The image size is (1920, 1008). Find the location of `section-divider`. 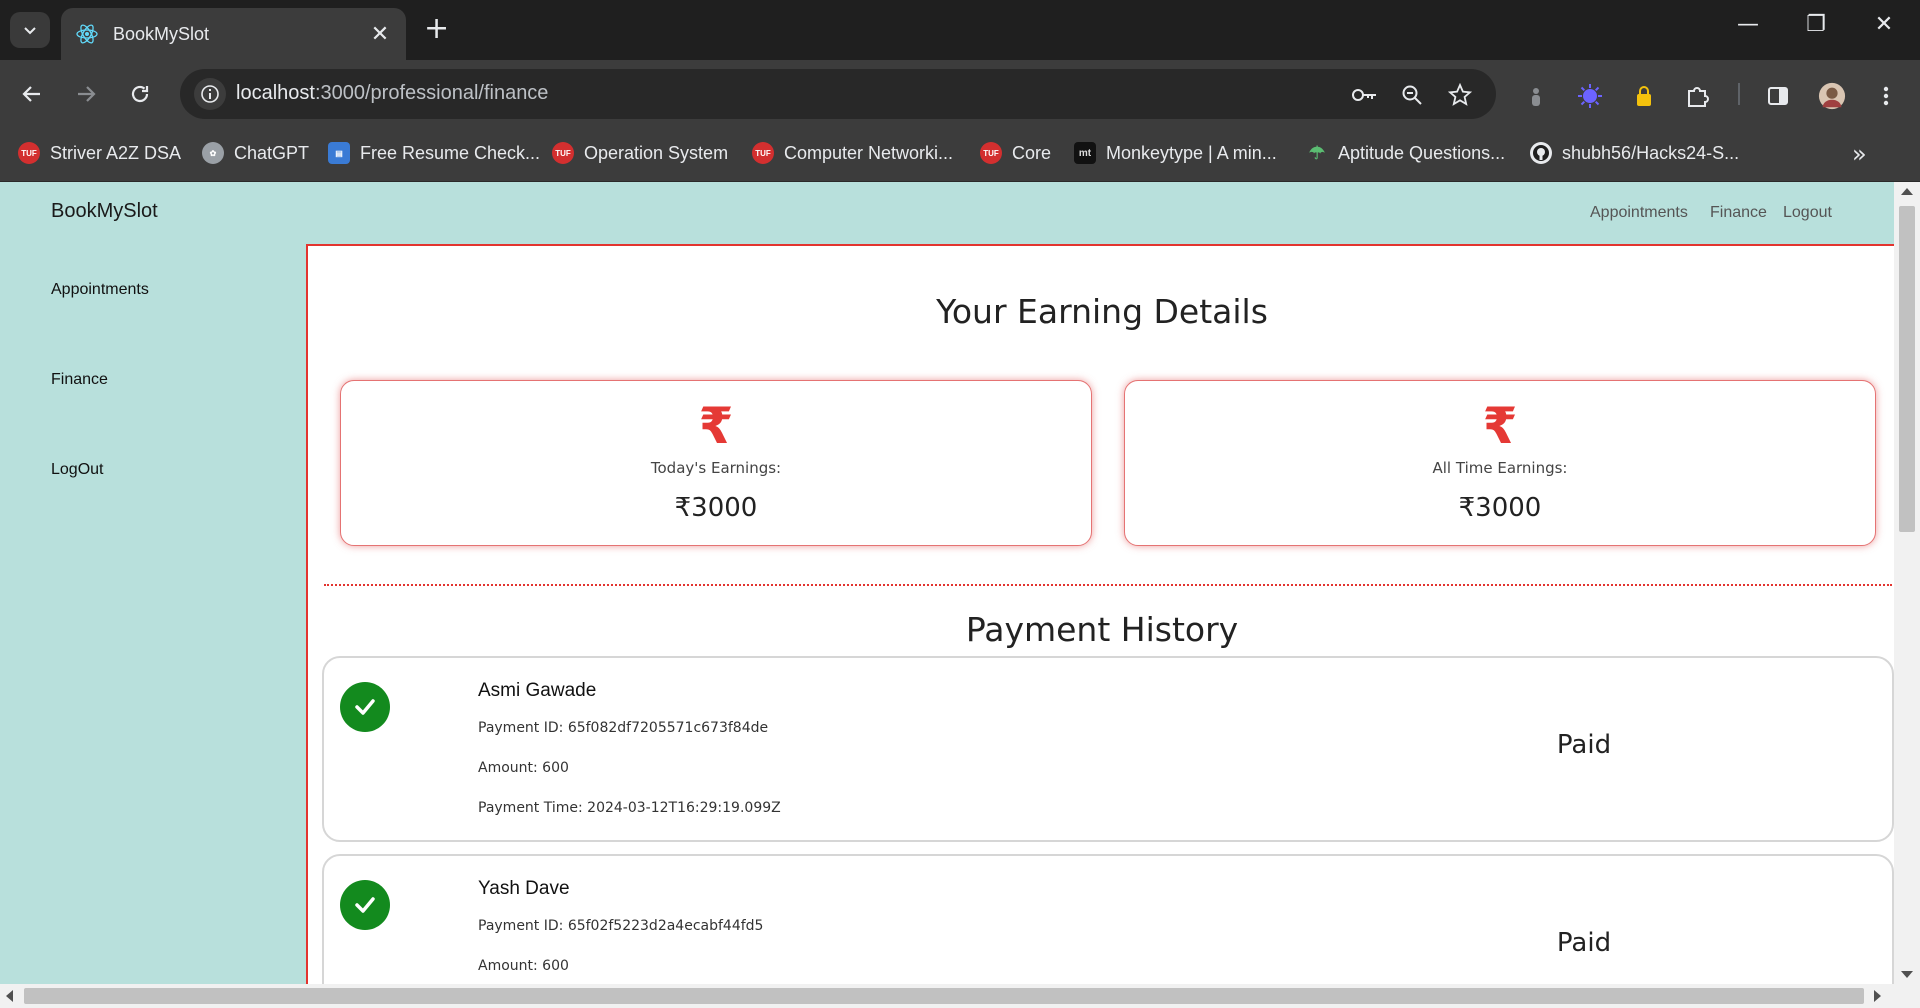

section-divider is located at coordinates (1108, 585).